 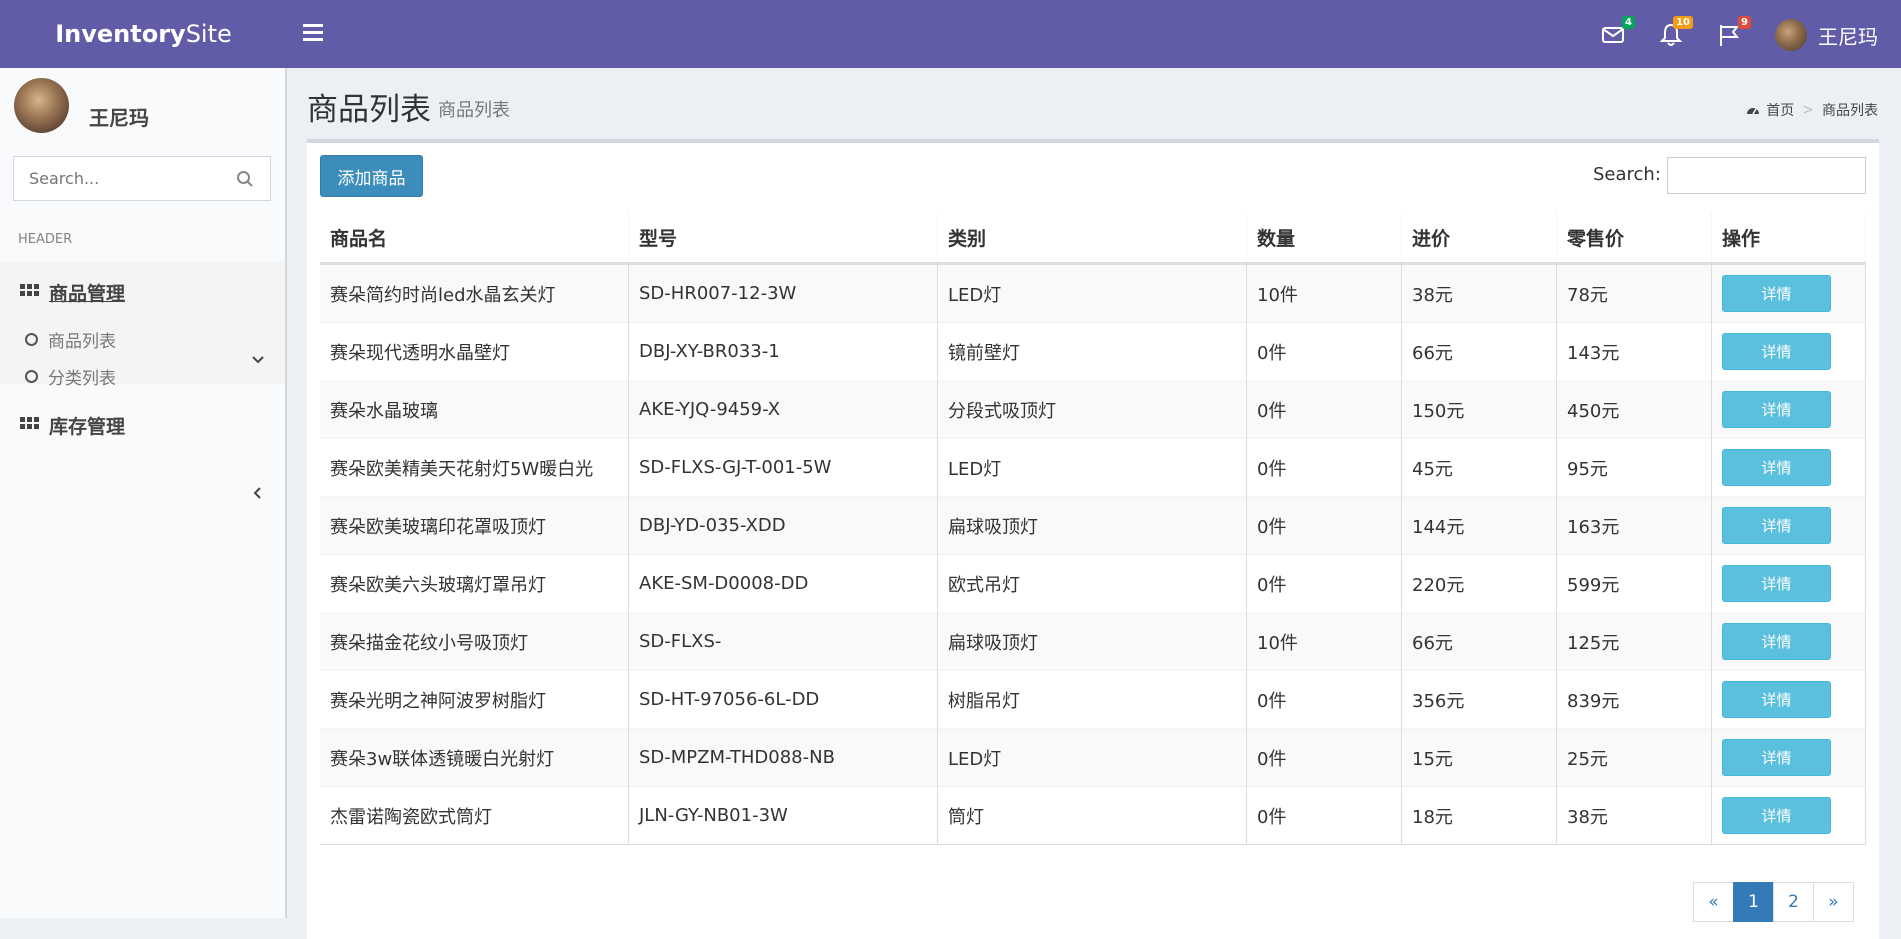 I want to click on table-cell: 10件, so click(x=1324, y=293).